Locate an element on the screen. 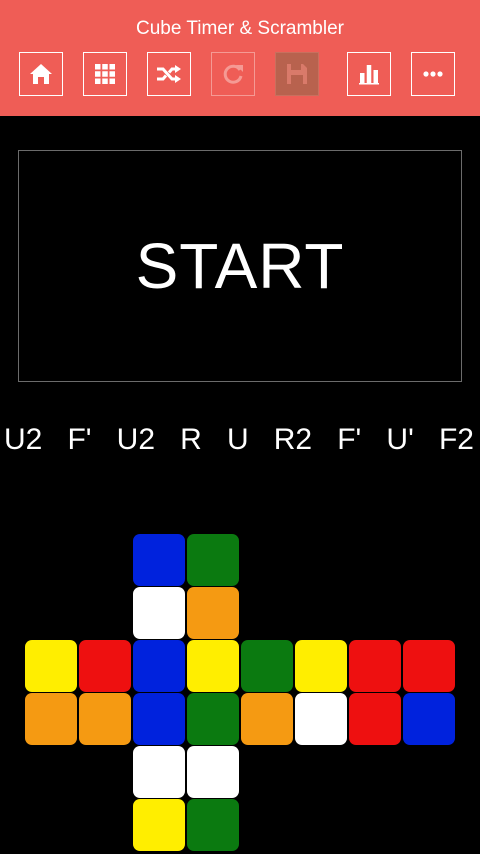  home-icon is located at coordinates (41, 74).